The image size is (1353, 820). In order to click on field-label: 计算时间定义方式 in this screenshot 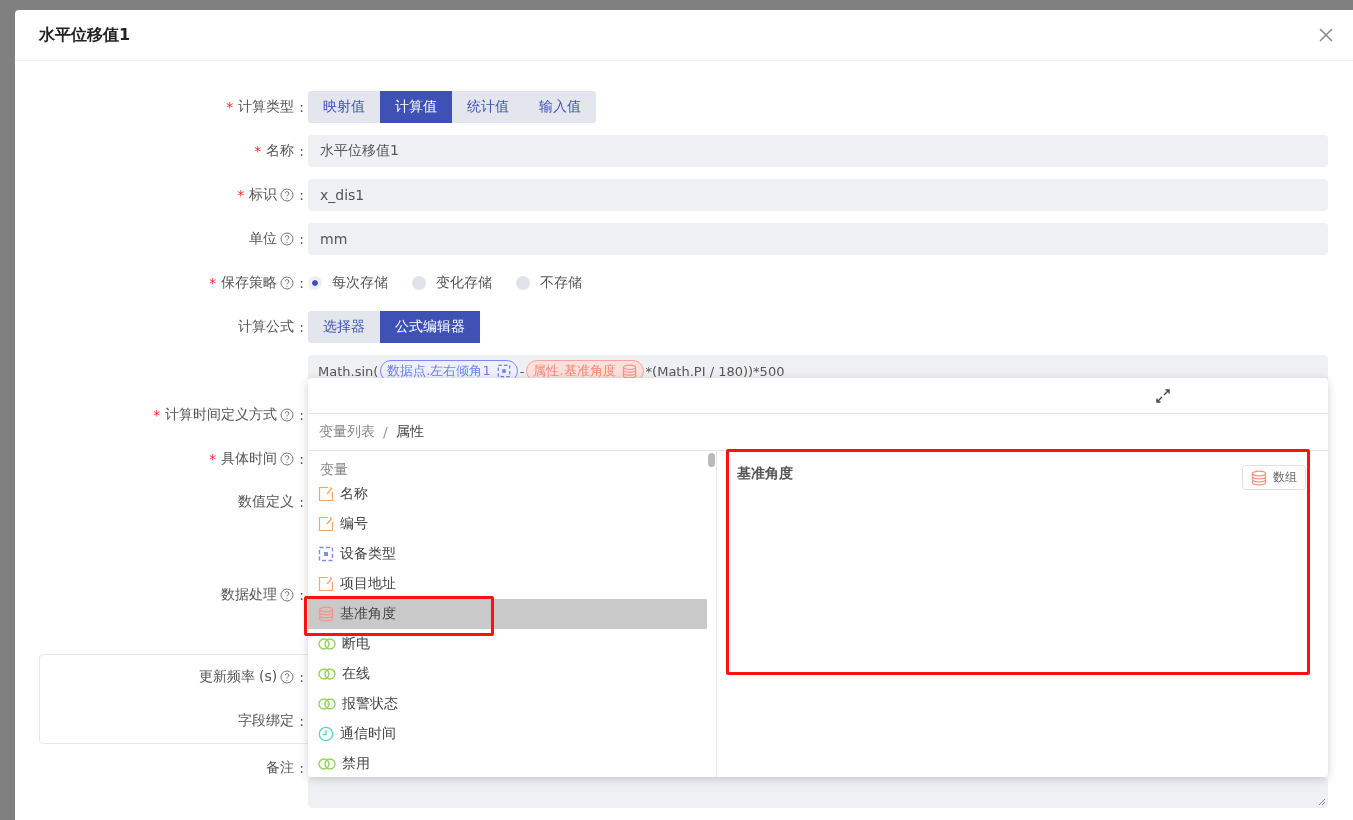, I will do `click(221, 415)`.